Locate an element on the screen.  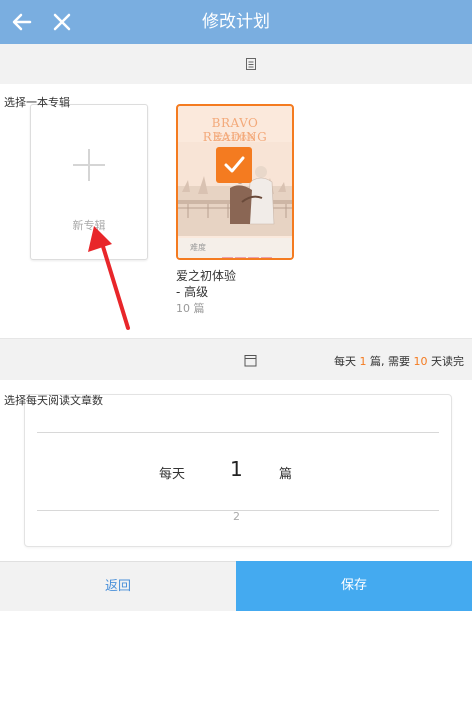
book-title: 爱之初体验 is located at coordinates (206, 276).